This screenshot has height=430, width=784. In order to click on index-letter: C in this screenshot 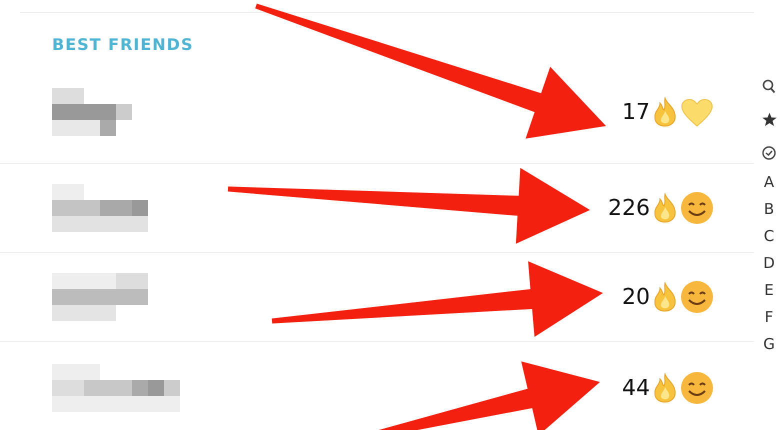, I will do `click(769, 236)`.